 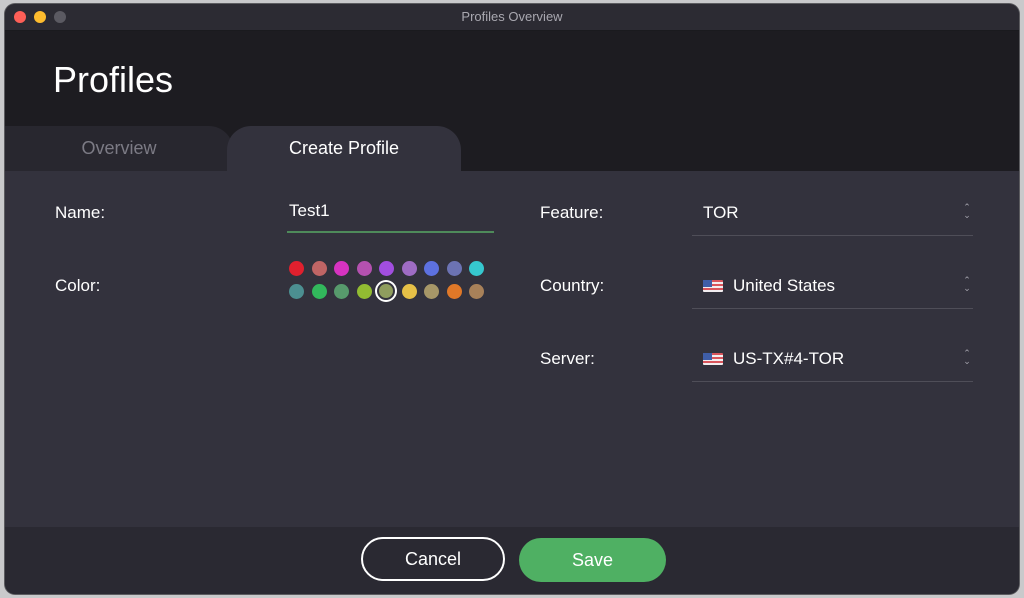 I want to click on feature-value: TOR, so click(x=721, y=212).